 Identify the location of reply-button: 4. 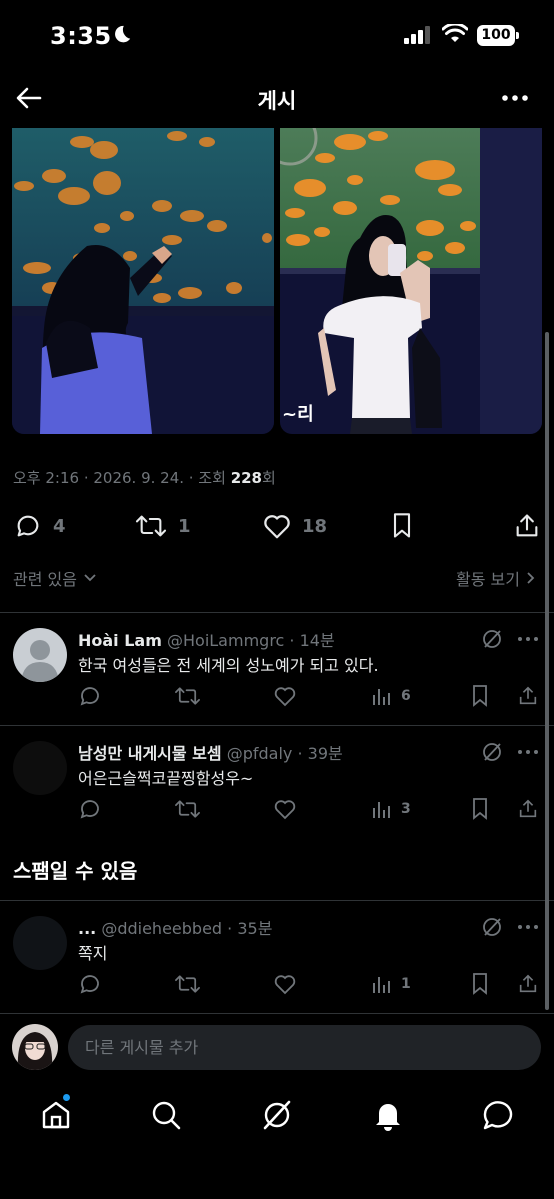
(39, 526).